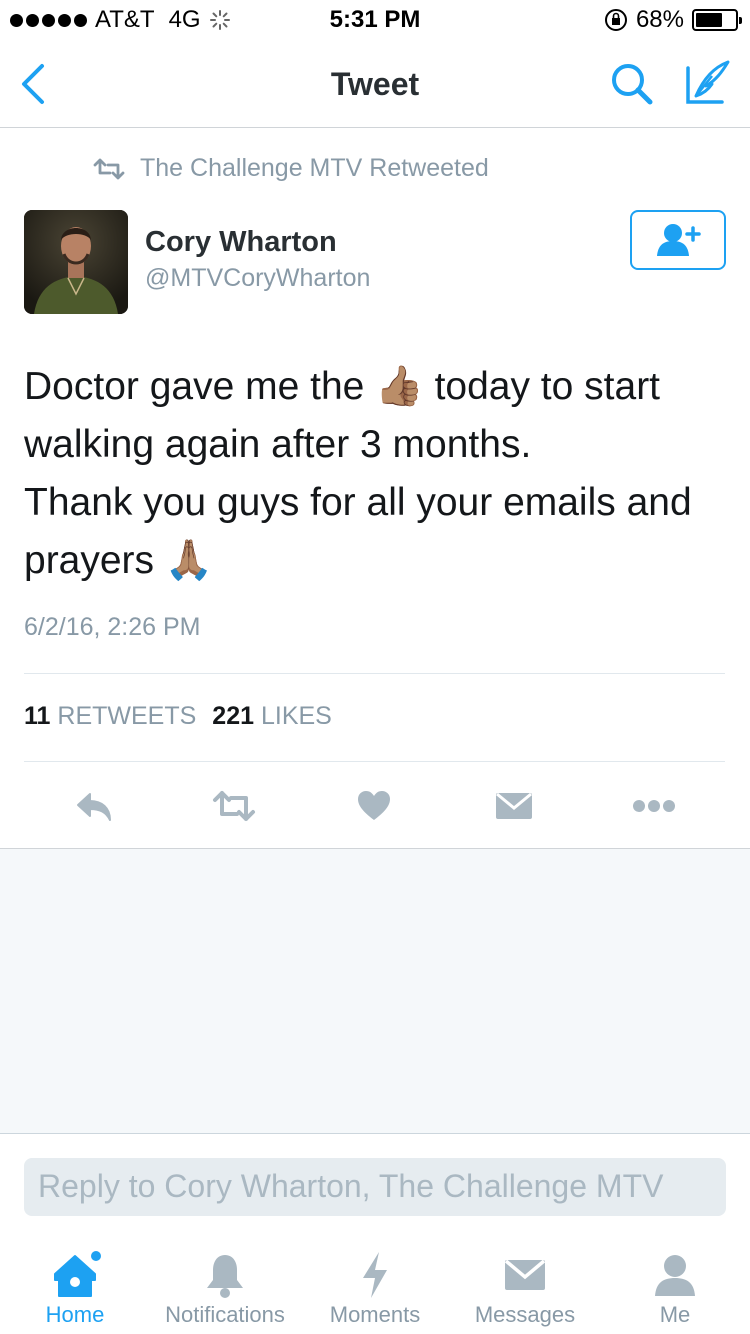 The height and width of the screenshot is (1334, 750). Describe the element at coordinates (399, 386) in the screenshot. I see `thumbs-up-emoji: 👍🏽` at that location.